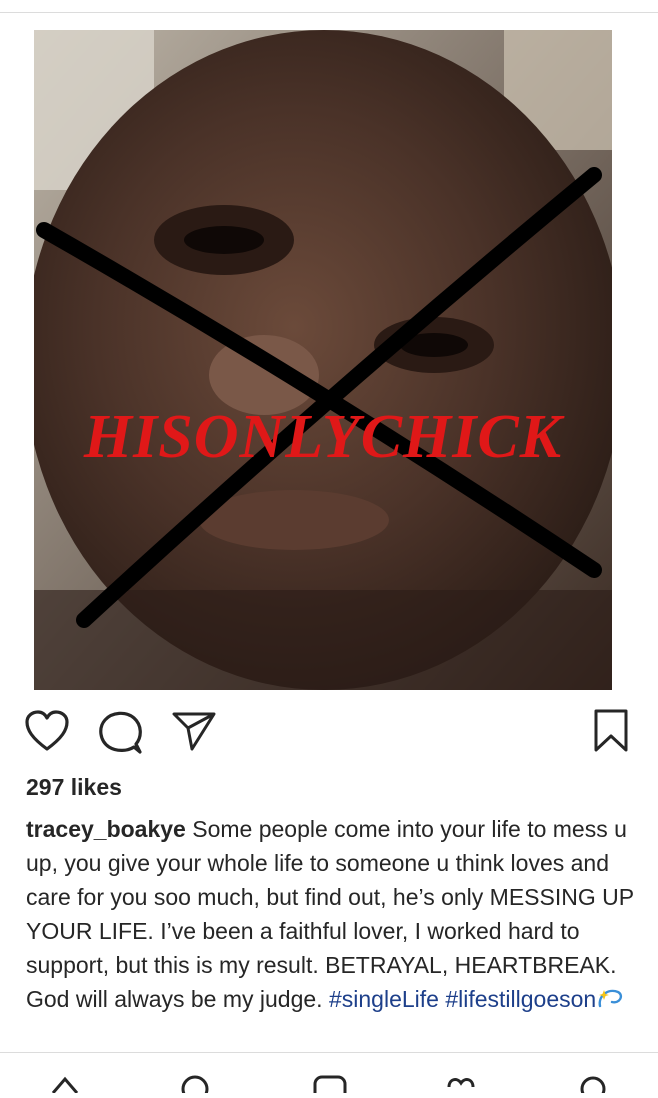  What do you see at coordinates (610, 1002) in the screenshot?
I see `dizzy-sparkle-icon` at bounding box center [610, 1002].